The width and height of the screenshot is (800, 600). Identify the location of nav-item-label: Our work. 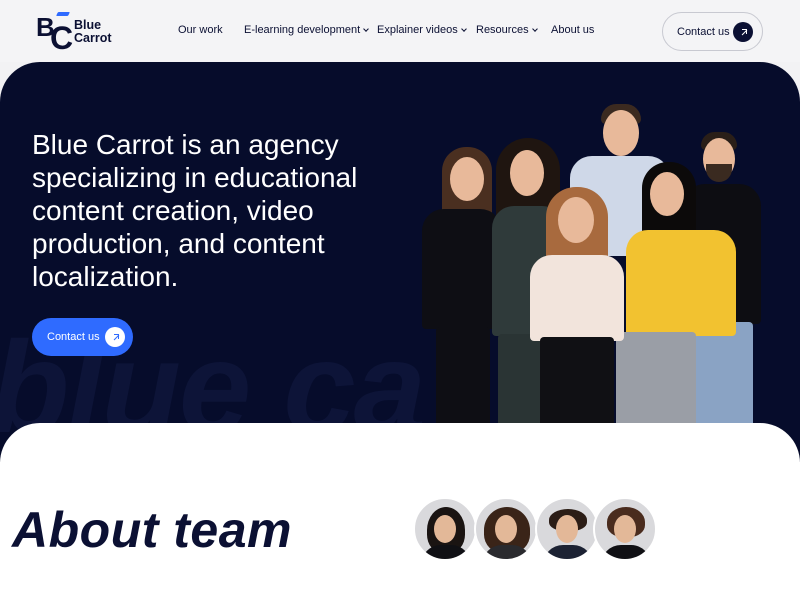
(200, 30).